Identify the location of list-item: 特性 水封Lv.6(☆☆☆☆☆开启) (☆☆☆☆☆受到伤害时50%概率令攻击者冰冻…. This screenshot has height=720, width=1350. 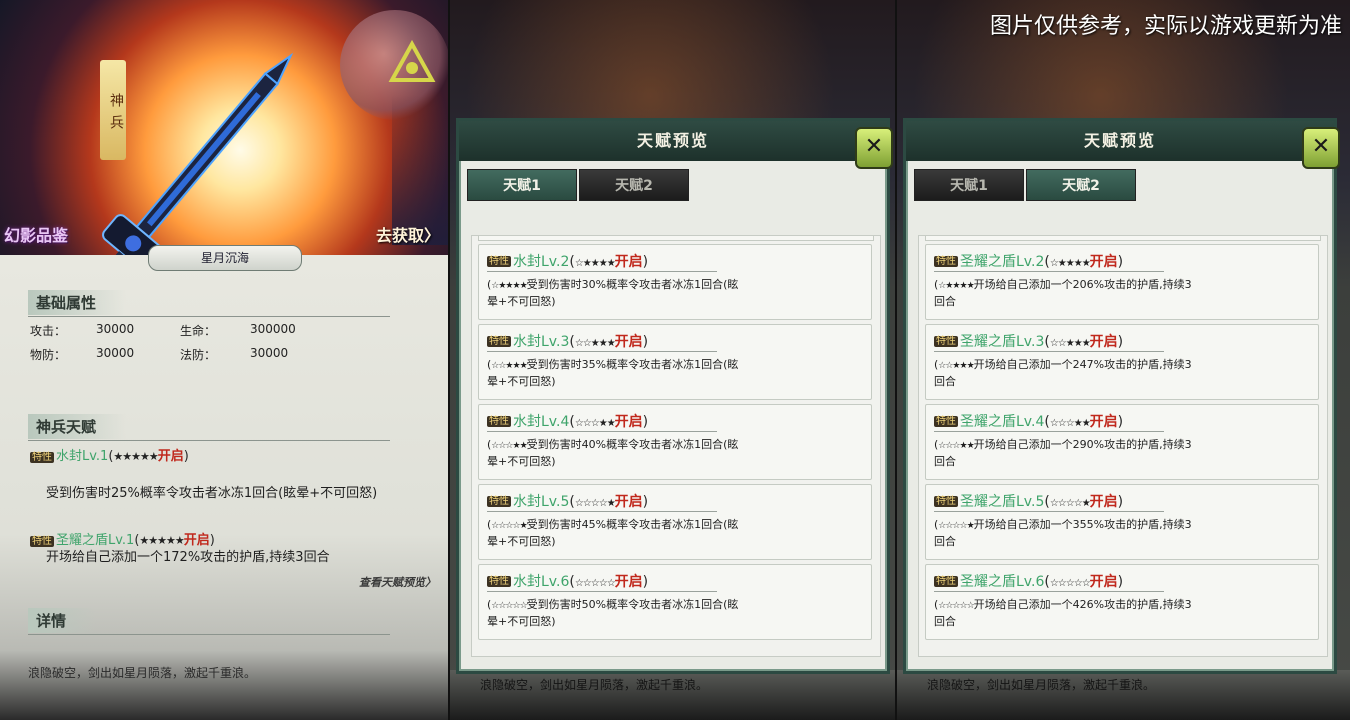
(675, 602).